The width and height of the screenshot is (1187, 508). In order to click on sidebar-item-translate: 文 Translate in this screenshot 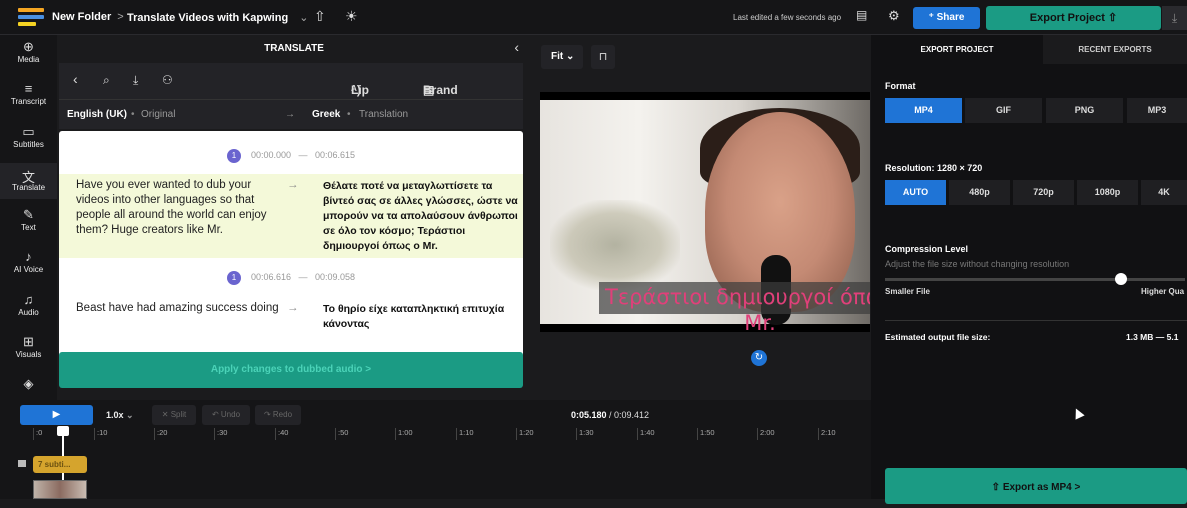, I will do `click(28, 181)`.